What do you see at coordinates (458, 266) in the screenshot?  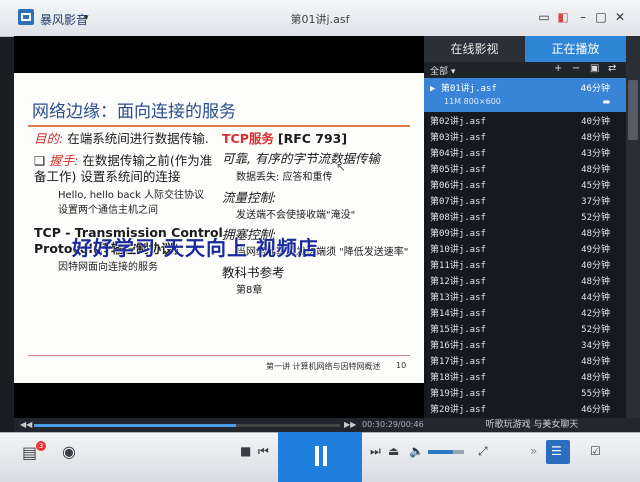 I see `file-name: 第11讲j.asf` at bounding box center [458, 266].